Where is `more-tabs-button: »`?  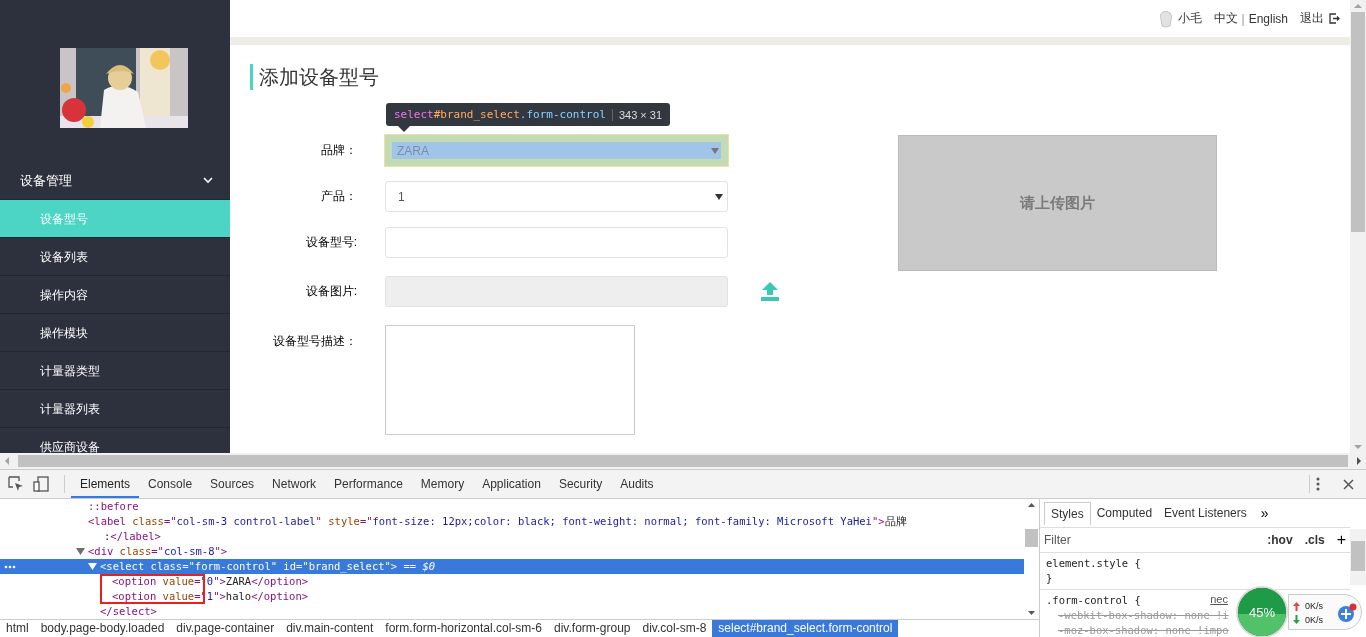
more-tabs-button: » is located at coordinates (1264, 513).